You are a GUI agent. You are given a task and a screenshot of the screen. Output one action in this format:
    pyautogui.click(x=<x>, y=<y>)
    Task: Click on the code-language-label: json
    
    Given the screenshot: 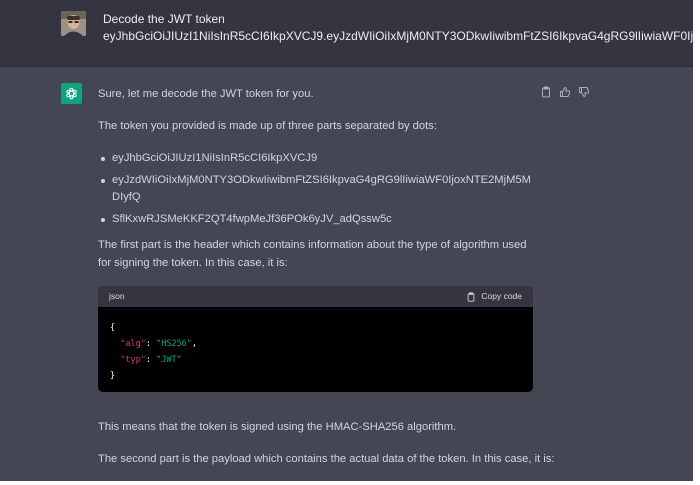 What is the action you would take?
    pyautogui.click(x=117, y=295)
    